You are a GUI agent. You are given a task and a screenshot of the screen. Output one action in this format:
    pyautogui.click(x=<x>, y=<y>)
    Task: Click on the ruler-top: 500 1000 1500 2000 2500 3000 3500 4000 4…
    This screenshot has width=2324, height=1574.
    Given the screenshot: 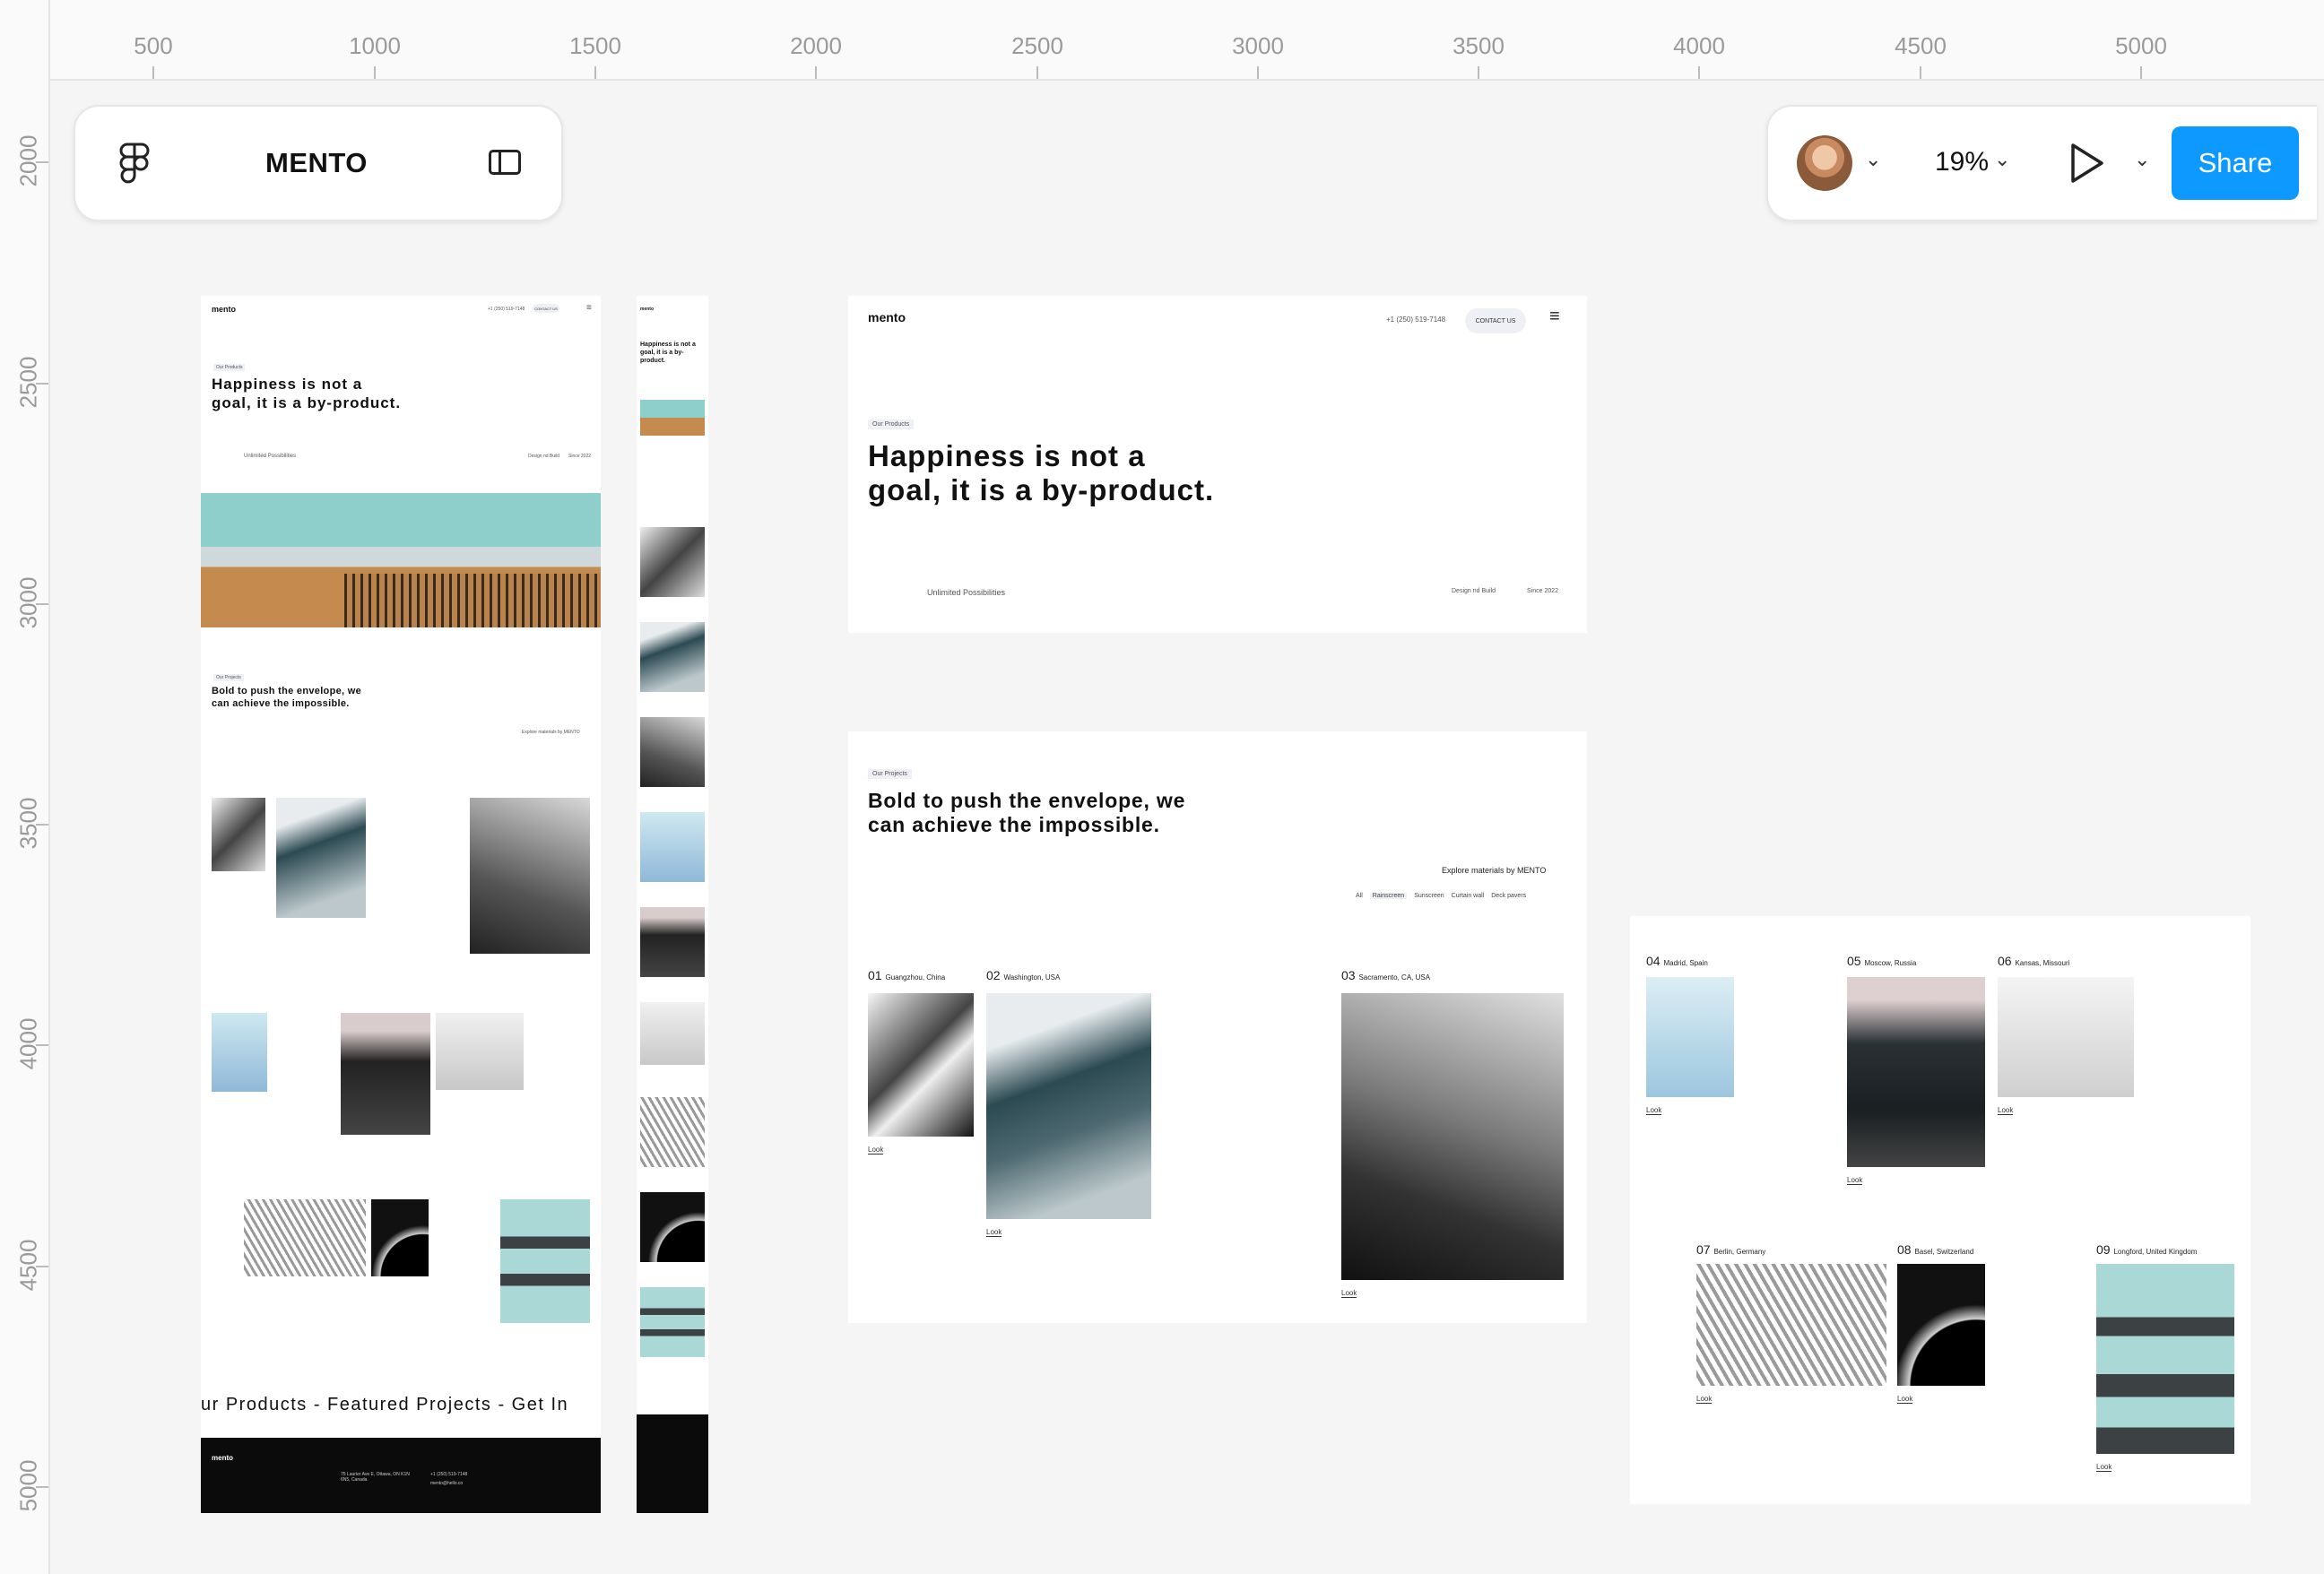 What is the action you would take?
    pyautogui.click(x=1162, y=41)
    